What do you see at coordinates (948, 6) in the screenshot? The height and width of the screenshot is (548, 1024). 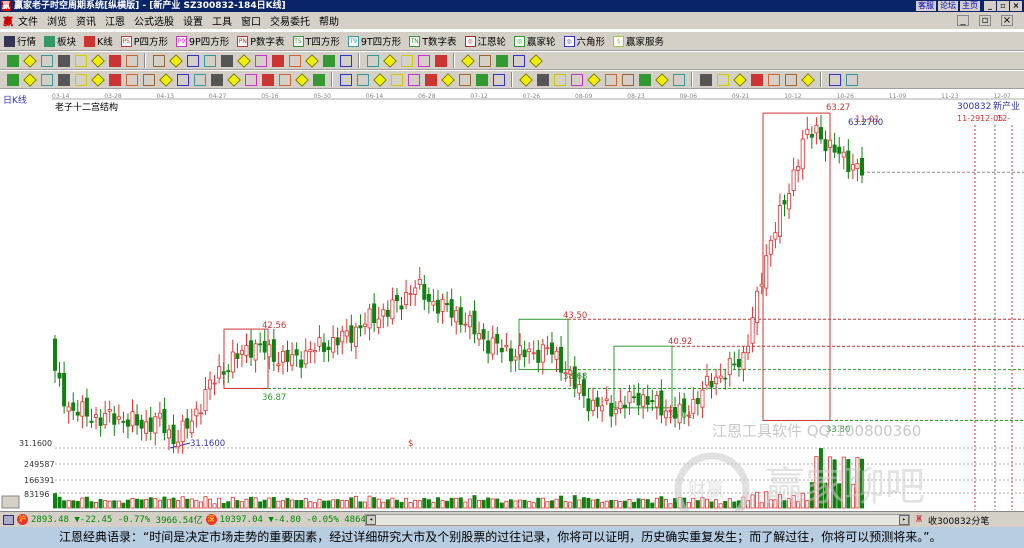 I see `forum-link: 论坛` at bounding box center [948, 6].